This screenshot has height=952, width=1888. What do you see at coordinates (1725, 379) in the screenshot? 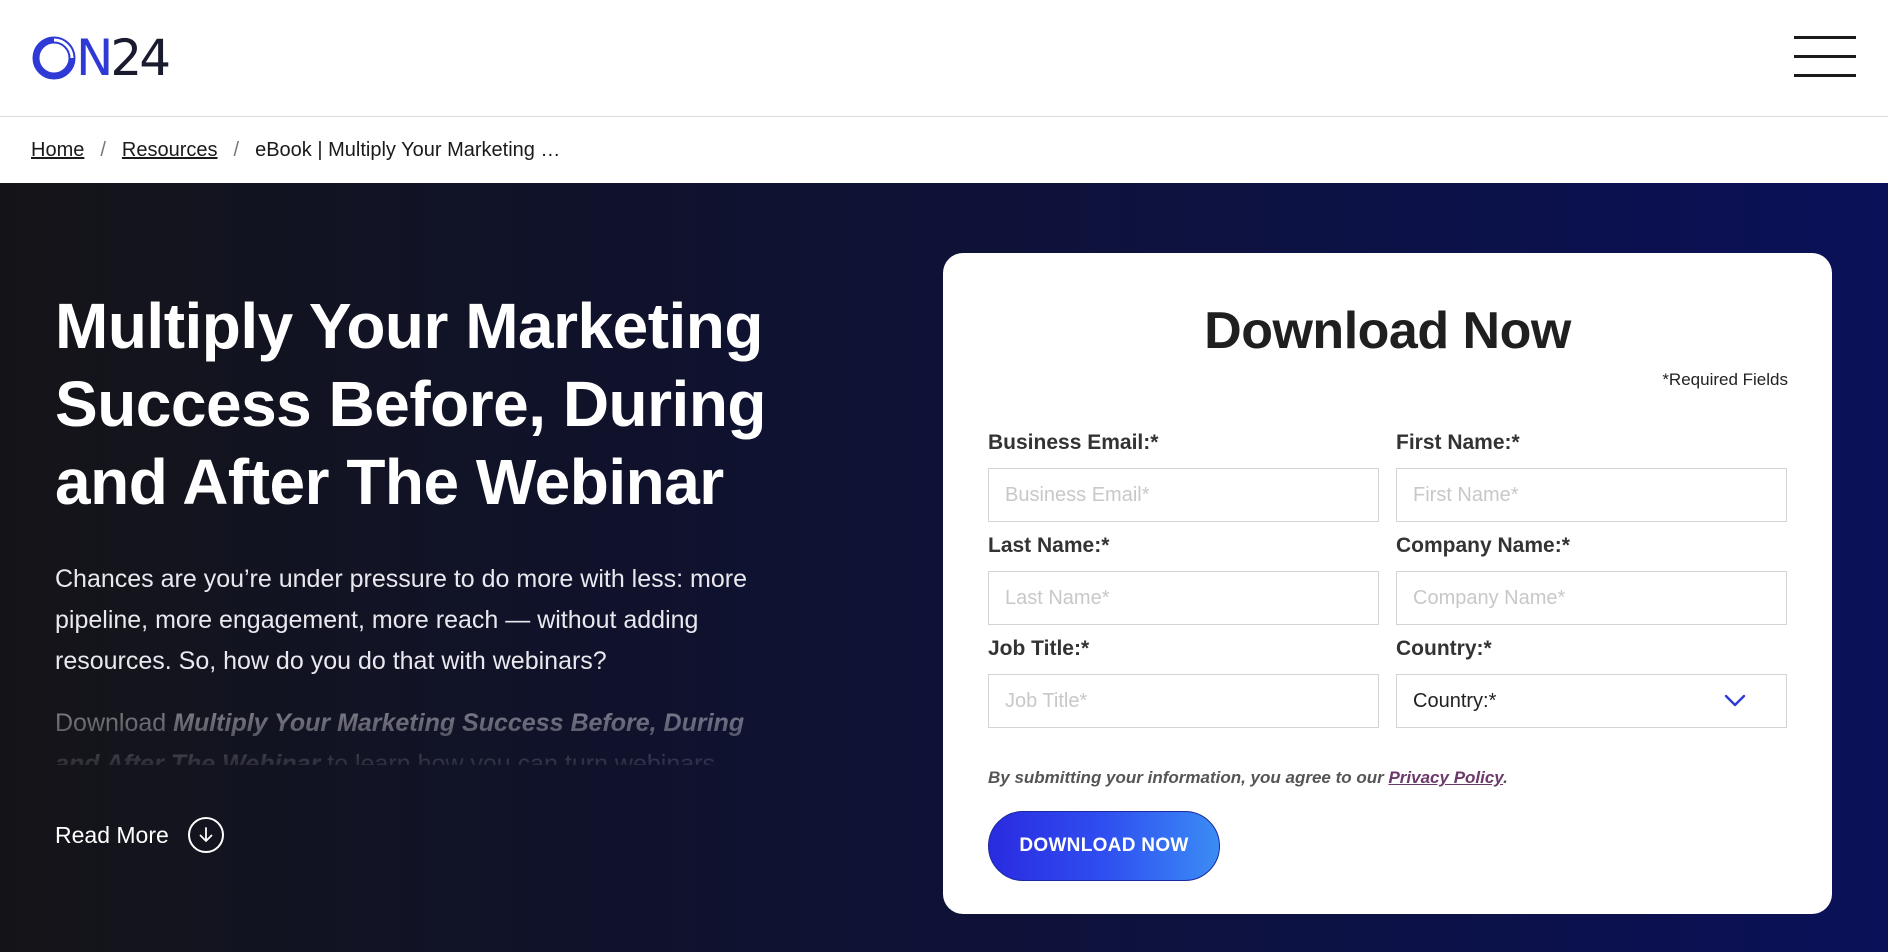
I see `required-fields-note: *Required Fields` at bounding box center [1725, 379].